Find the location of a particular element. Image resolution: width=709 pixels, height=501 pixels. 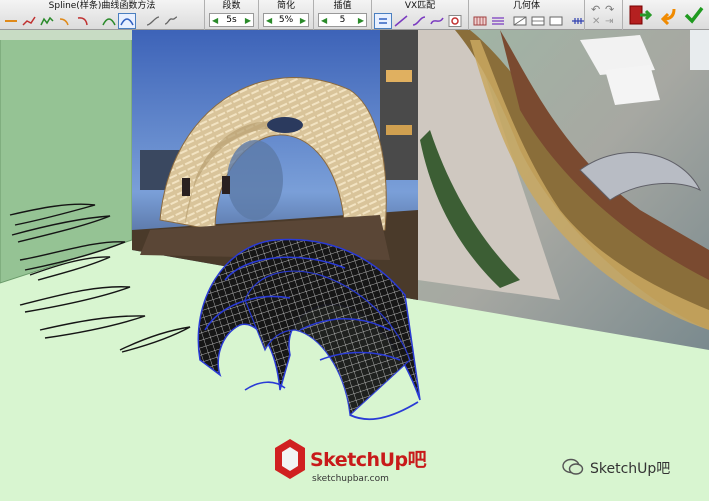

box-icon is located at coordinates (556, 20).